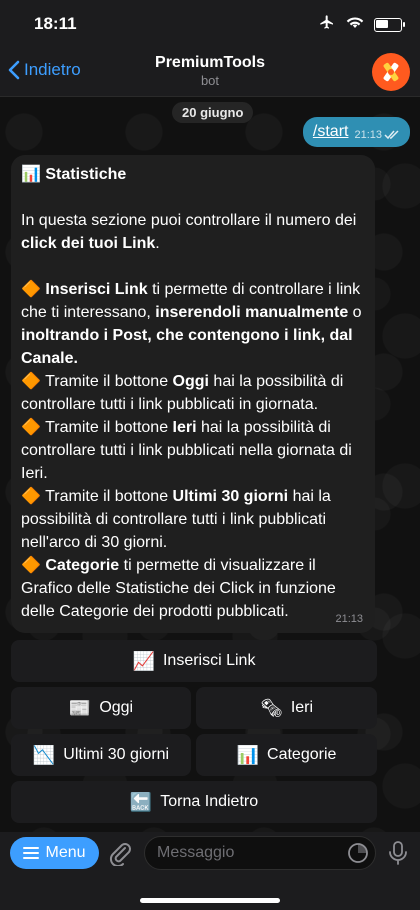 The width and height of the screenshot is (420, 910). What do you see at coordinates (209, 660) in the screenshot?
I see `button-label: Inserisci Link` at bounding box center [209, 660].